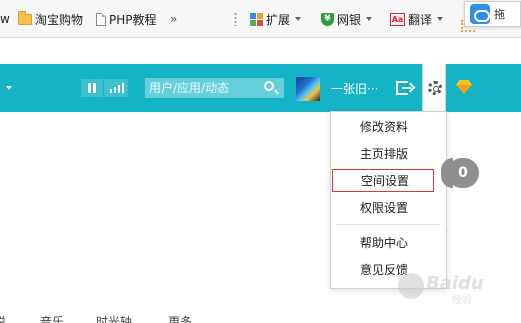  What do you see at coordinates (460, 173) in the screenshot?
I see `count-badge: 0` at bounding box center [460, 173].